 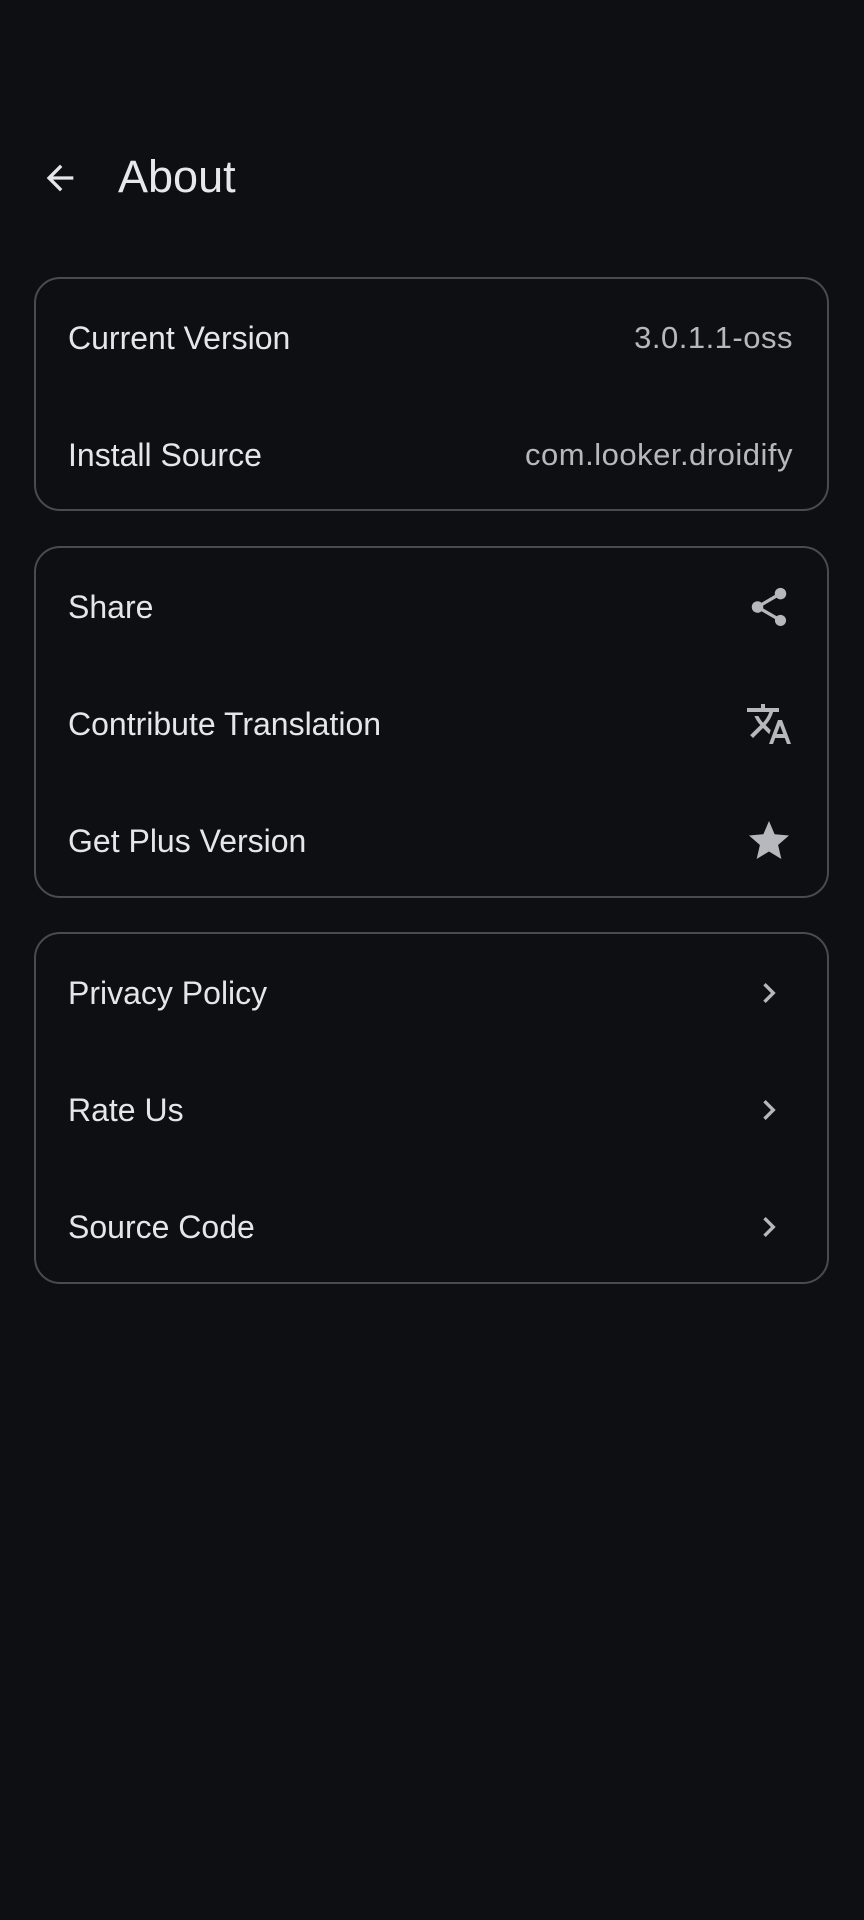 I want to click on back-button, so click(x=60, y=178).